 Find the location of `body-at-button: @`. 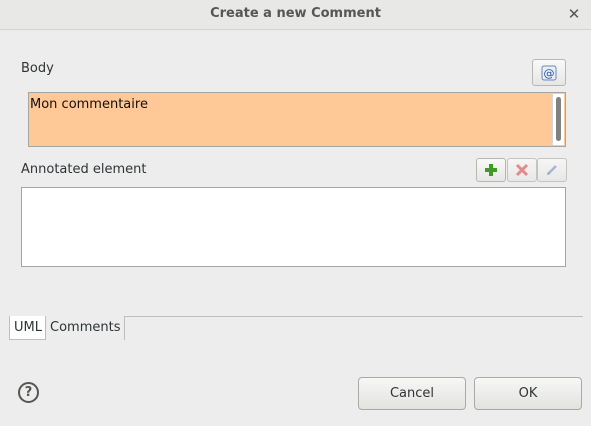

body-at-button: @ is located at coordinates (549, 72).